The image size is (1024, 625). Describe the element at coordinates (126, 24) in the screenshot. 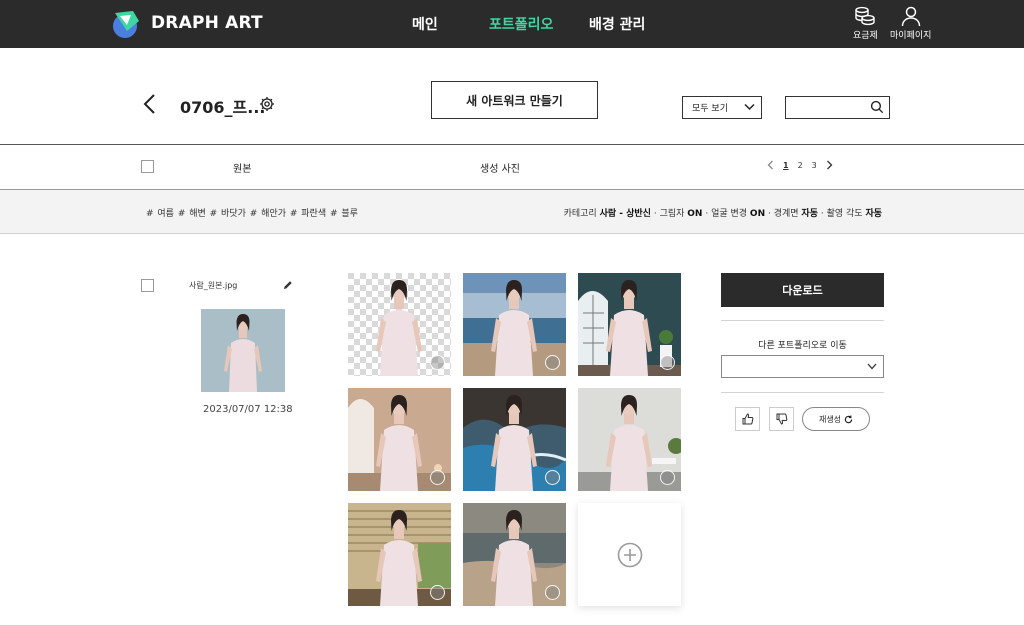

I see `draph-logo-icon` at that location.